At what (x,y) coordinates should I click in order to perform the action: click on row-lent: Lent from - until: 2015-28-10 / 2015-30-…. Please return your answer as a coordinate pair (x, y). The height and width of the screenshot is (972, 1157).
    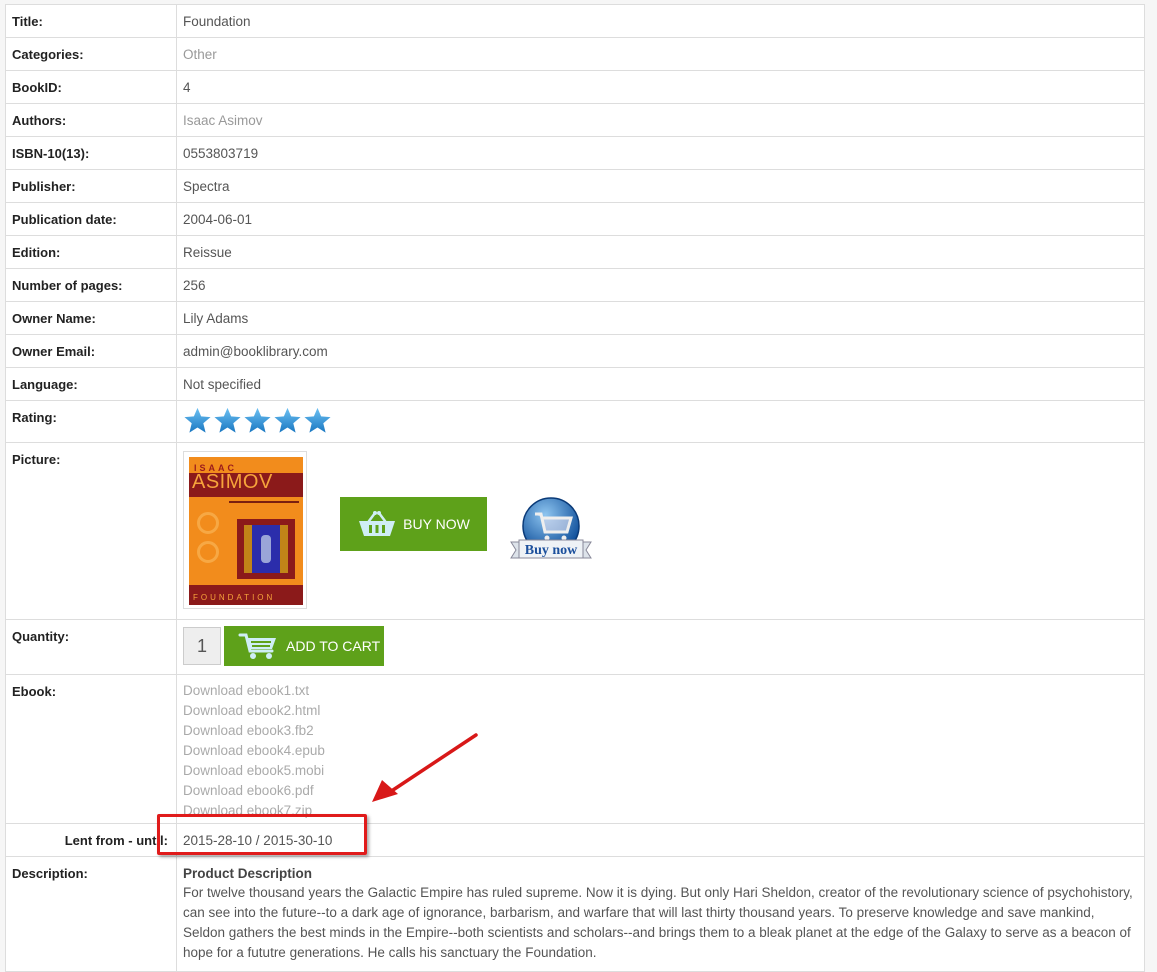
    Looking at the image, I should click on (575, 840).